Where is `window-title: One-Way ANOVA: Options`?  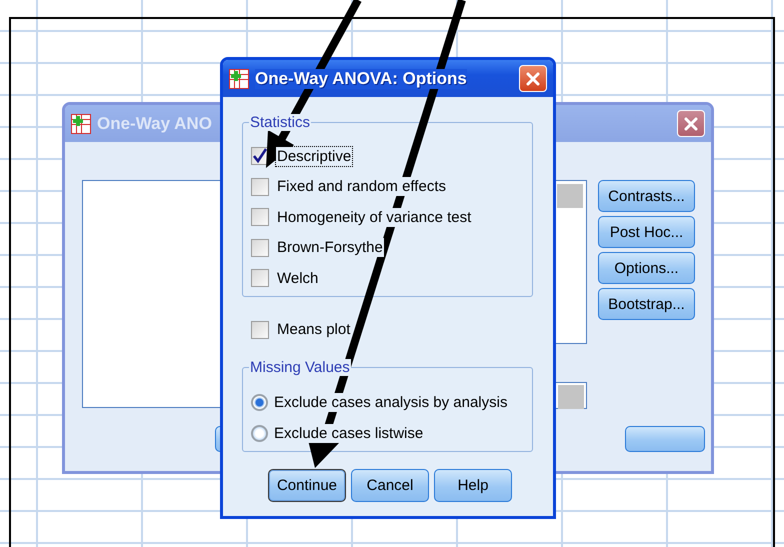 window-title: One-Way ANOVA: Options is located at coordinates (361, 78).